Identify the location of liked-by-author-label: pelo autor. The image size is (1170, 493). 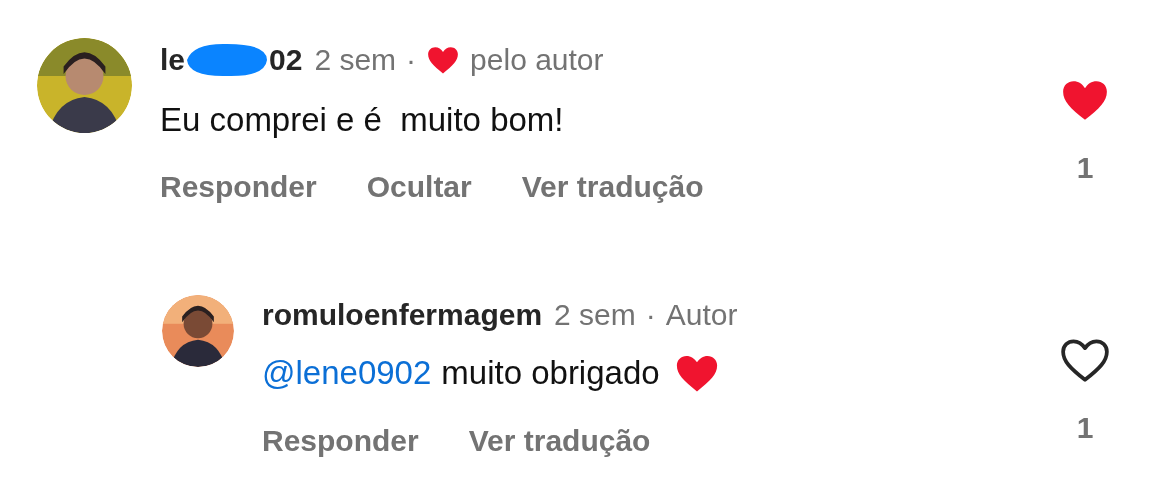
(537, 60).